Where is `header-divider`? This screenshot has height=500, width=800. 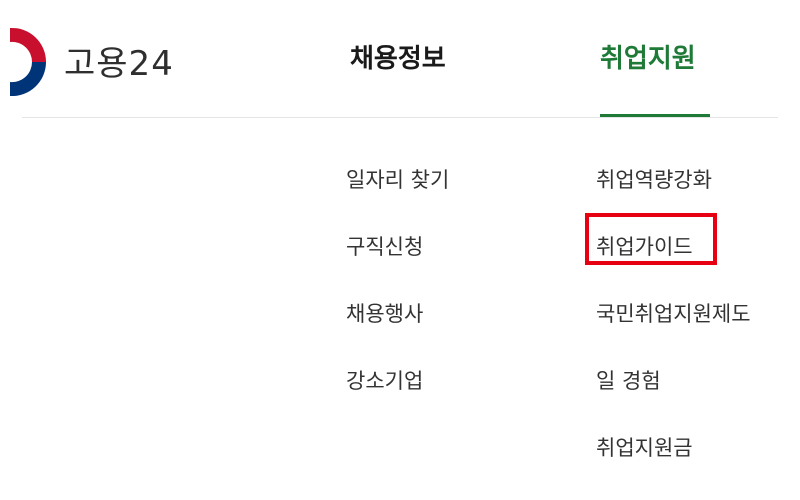 header-divider is located at coordinates (400, 117).